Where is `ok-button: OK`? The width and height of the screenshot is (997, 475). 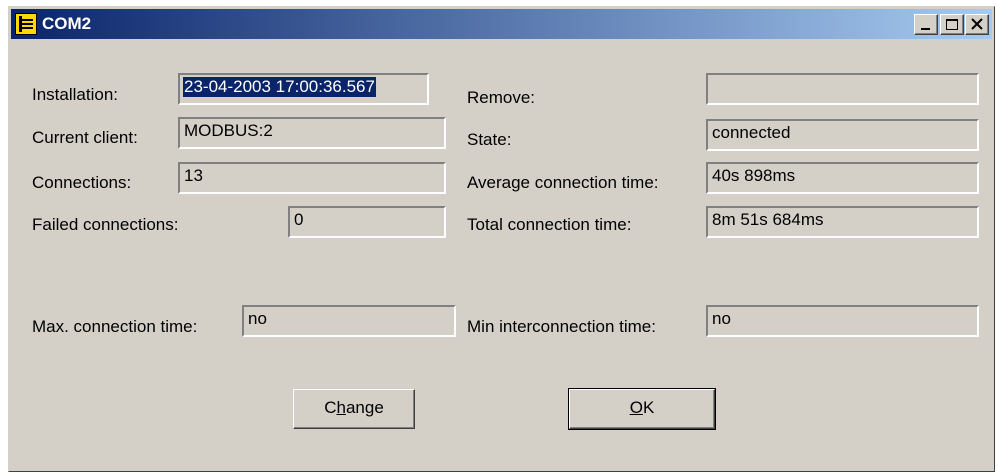
ok-button: OK is located at coordinates (642, 409).